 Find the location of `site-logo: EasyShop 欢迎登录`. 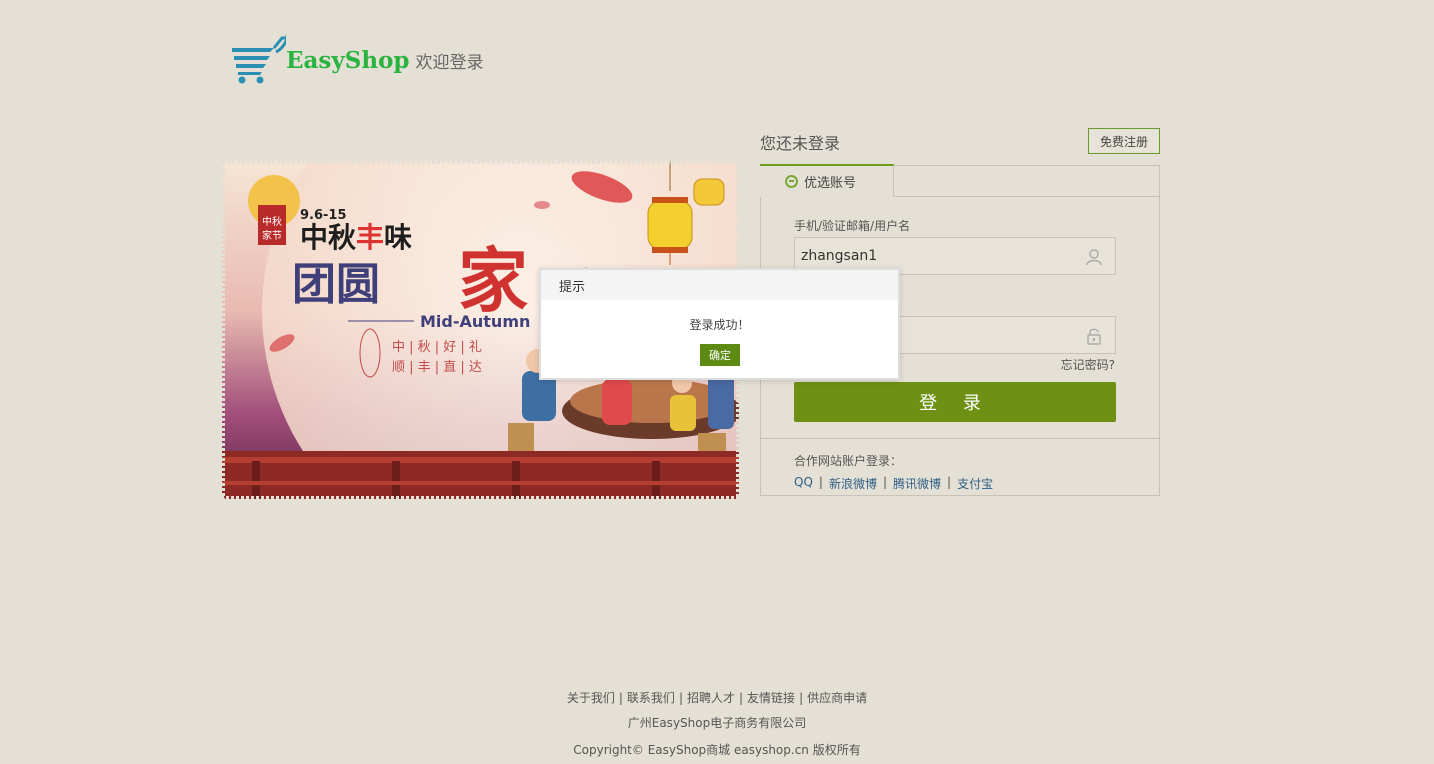

site-logo: EasyShop 欢迎登录 is located at coordinates (357, 60).